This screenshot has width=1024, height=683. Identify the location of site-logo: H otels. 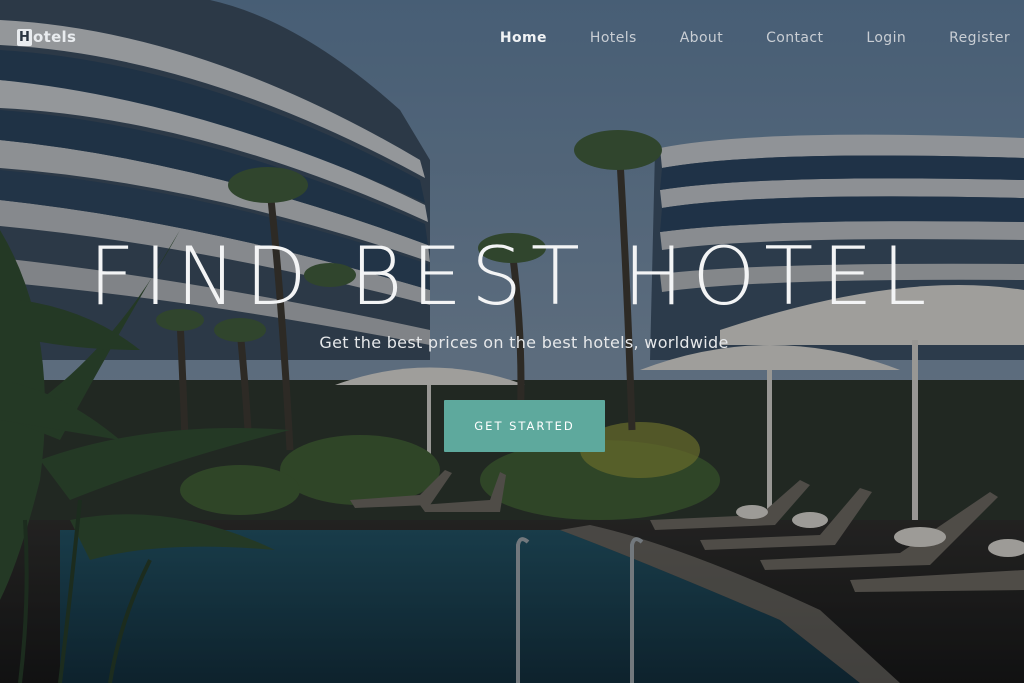
(46, 37).